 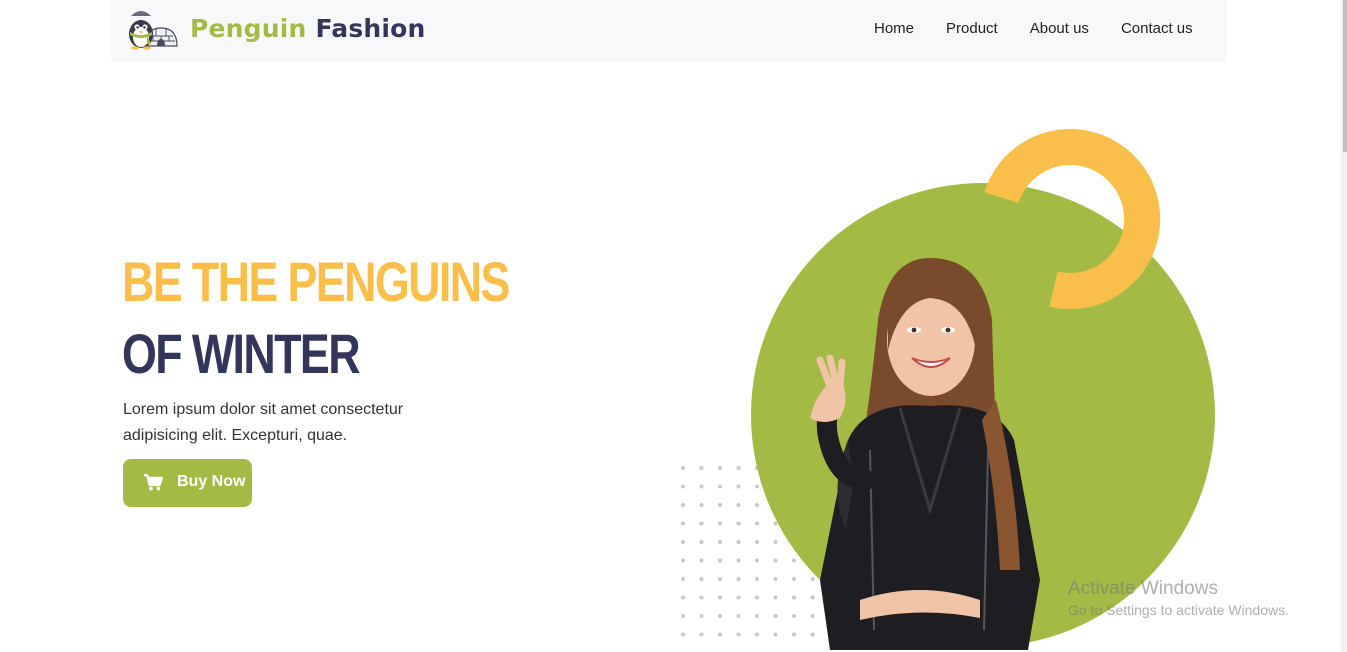 What do you see at coordinates (241, 353) in the screenshot?
I see `hero-headline-line2: OF WINTER` at bounding box center [241, 353].